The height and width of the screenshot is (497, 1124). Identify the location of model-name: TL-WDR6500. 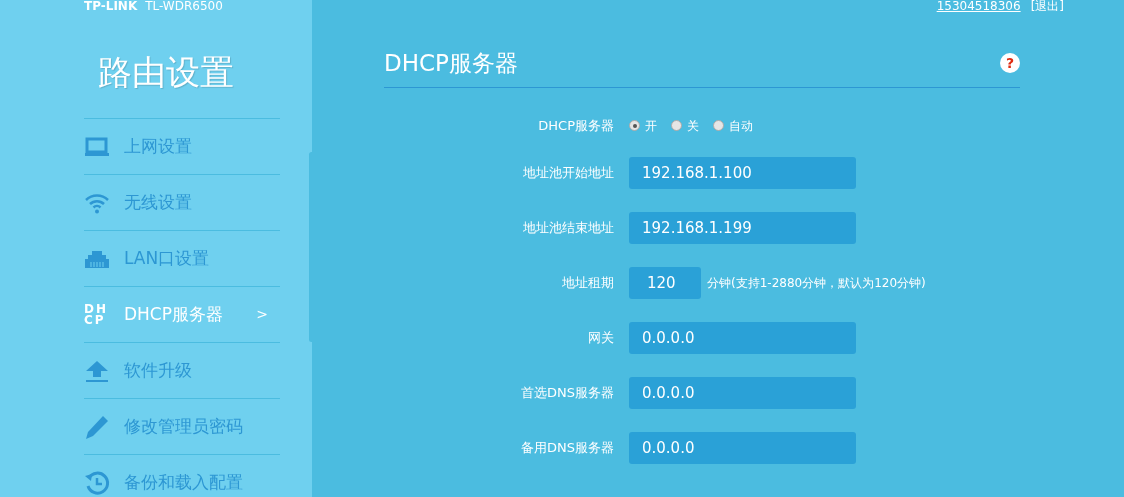
(184, 6).